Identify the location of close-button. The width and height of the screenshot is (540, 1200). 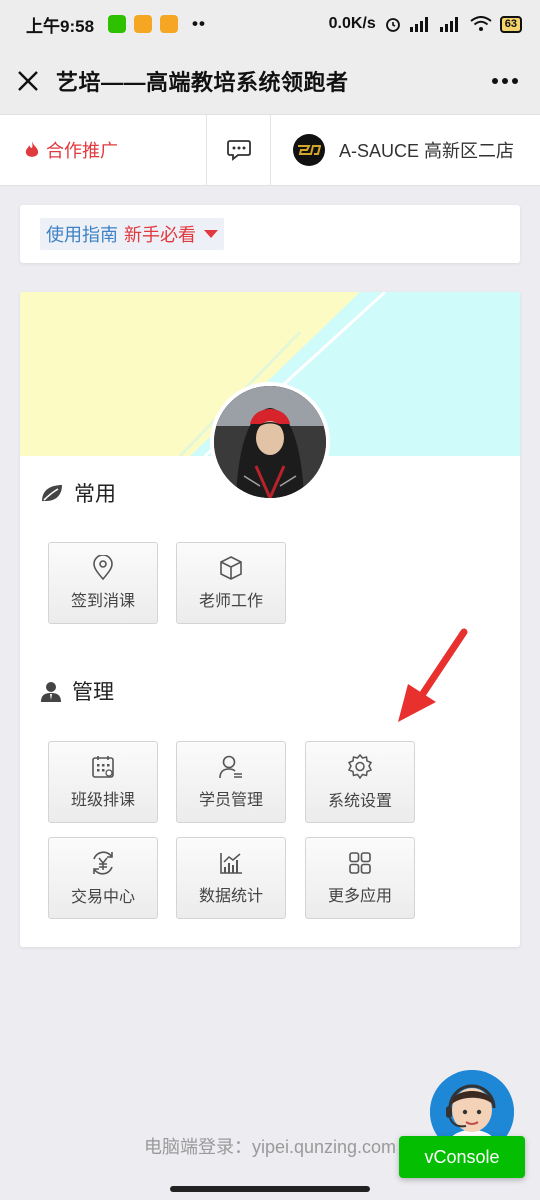
(28, 81).